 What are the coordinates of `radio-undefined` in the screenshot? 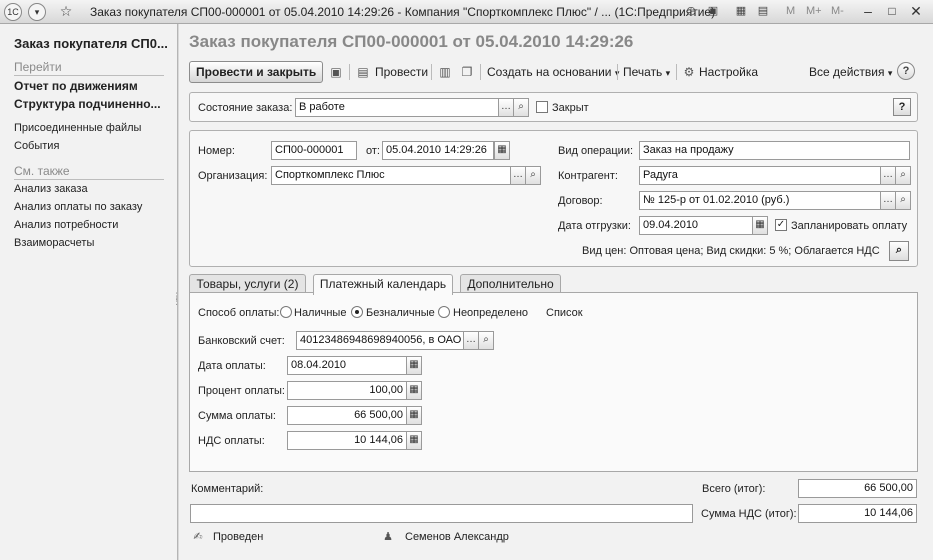 It's located at (444, 312).